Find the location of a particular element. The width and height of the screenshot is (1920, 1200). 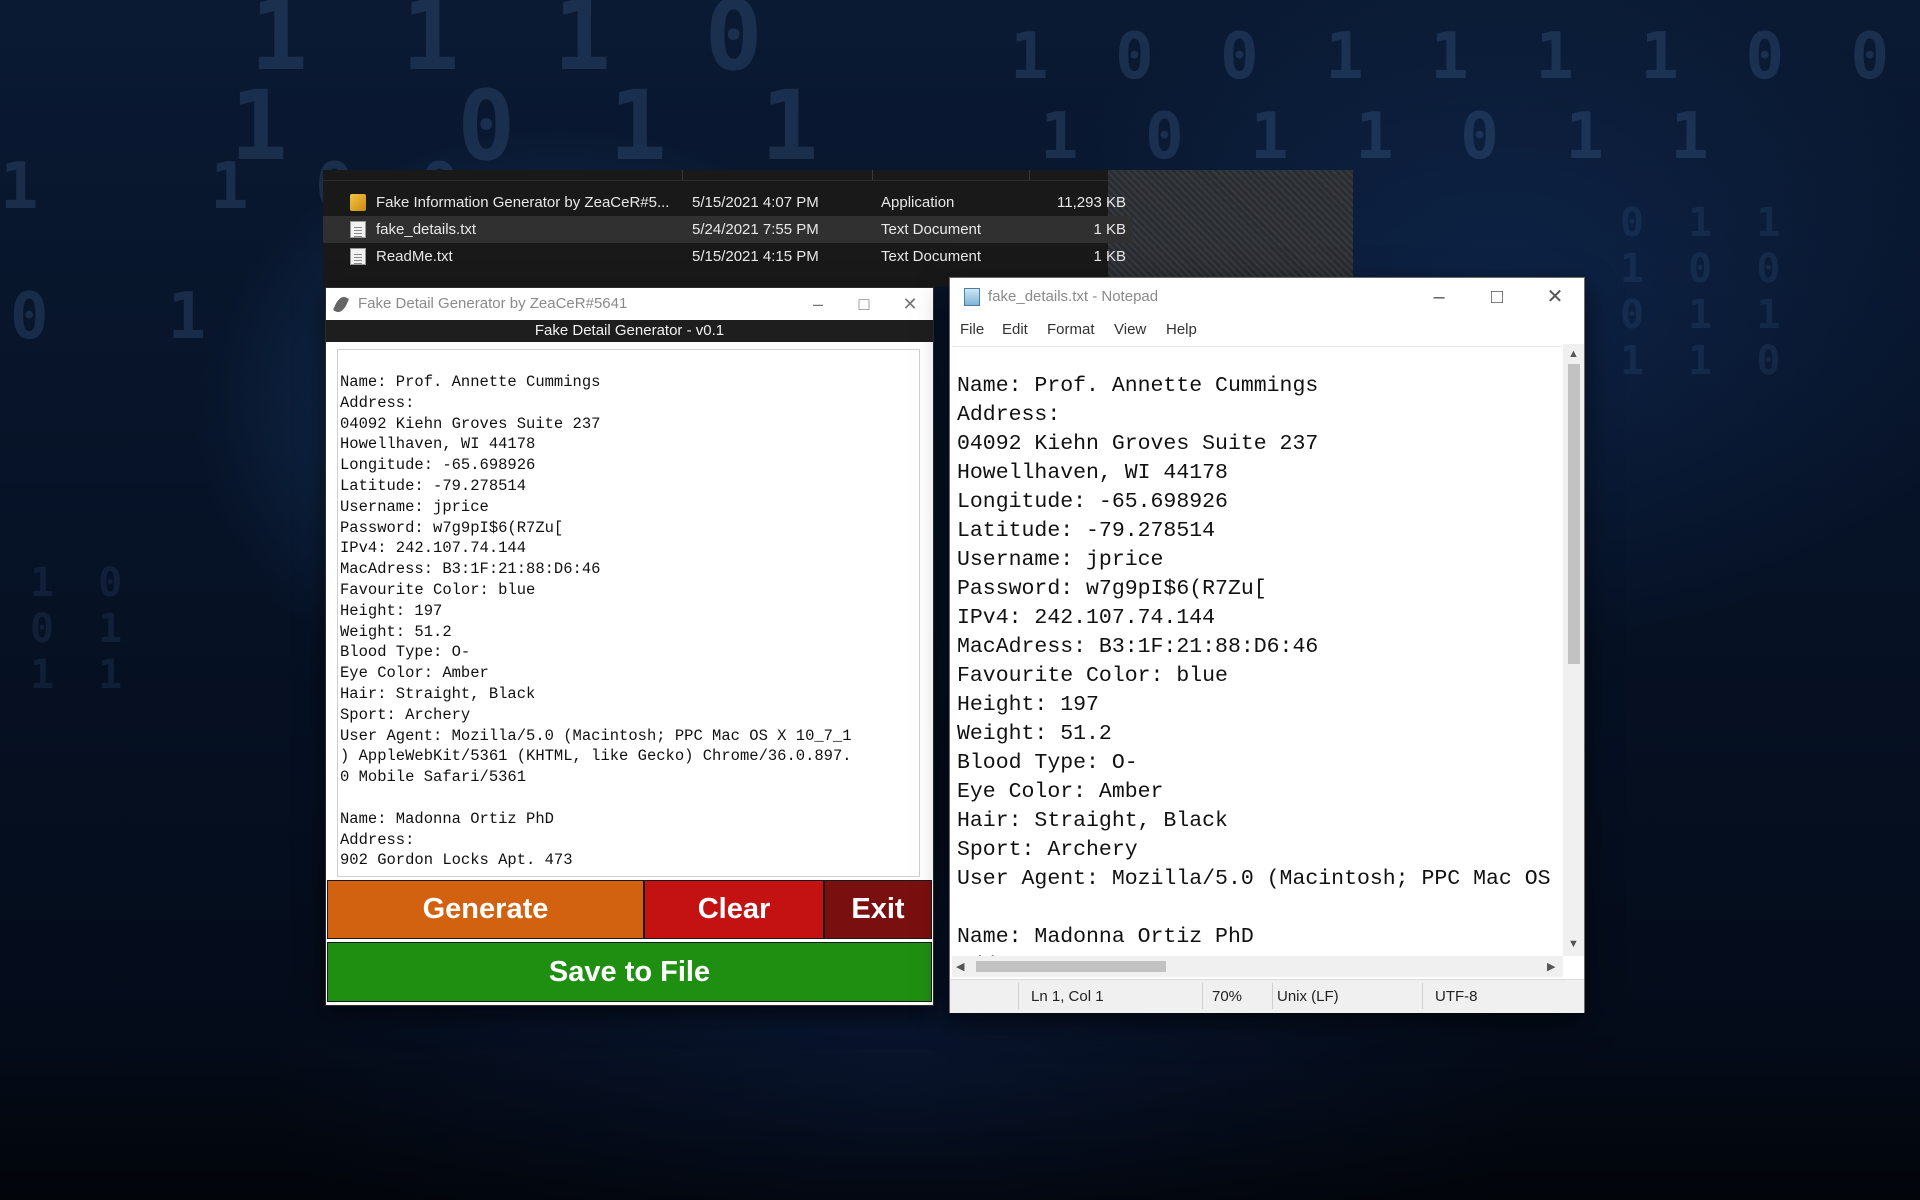

menu-file: File is located at coordinates (972, 329).